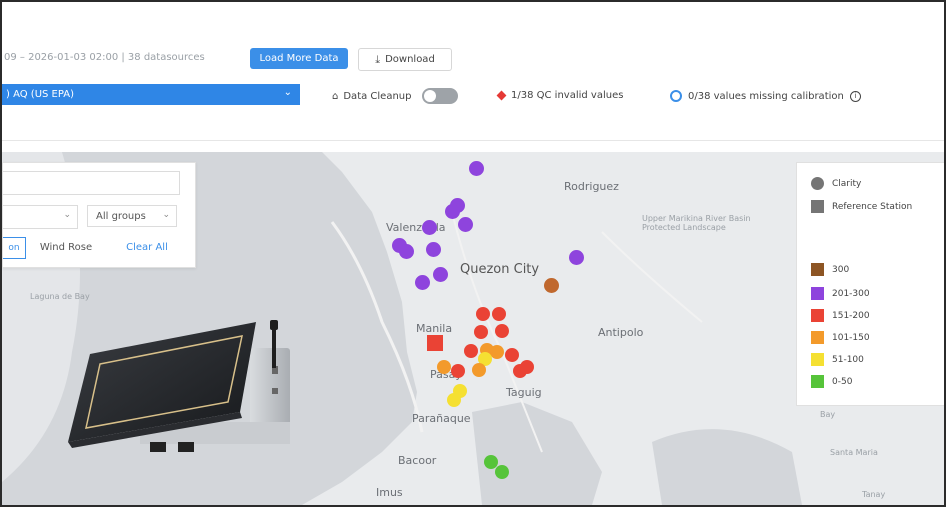  Describe the element at coordinates (567, 95) in the screenshot. I see `qc-invalid-text: 1/38 QC invalid values` at that location.